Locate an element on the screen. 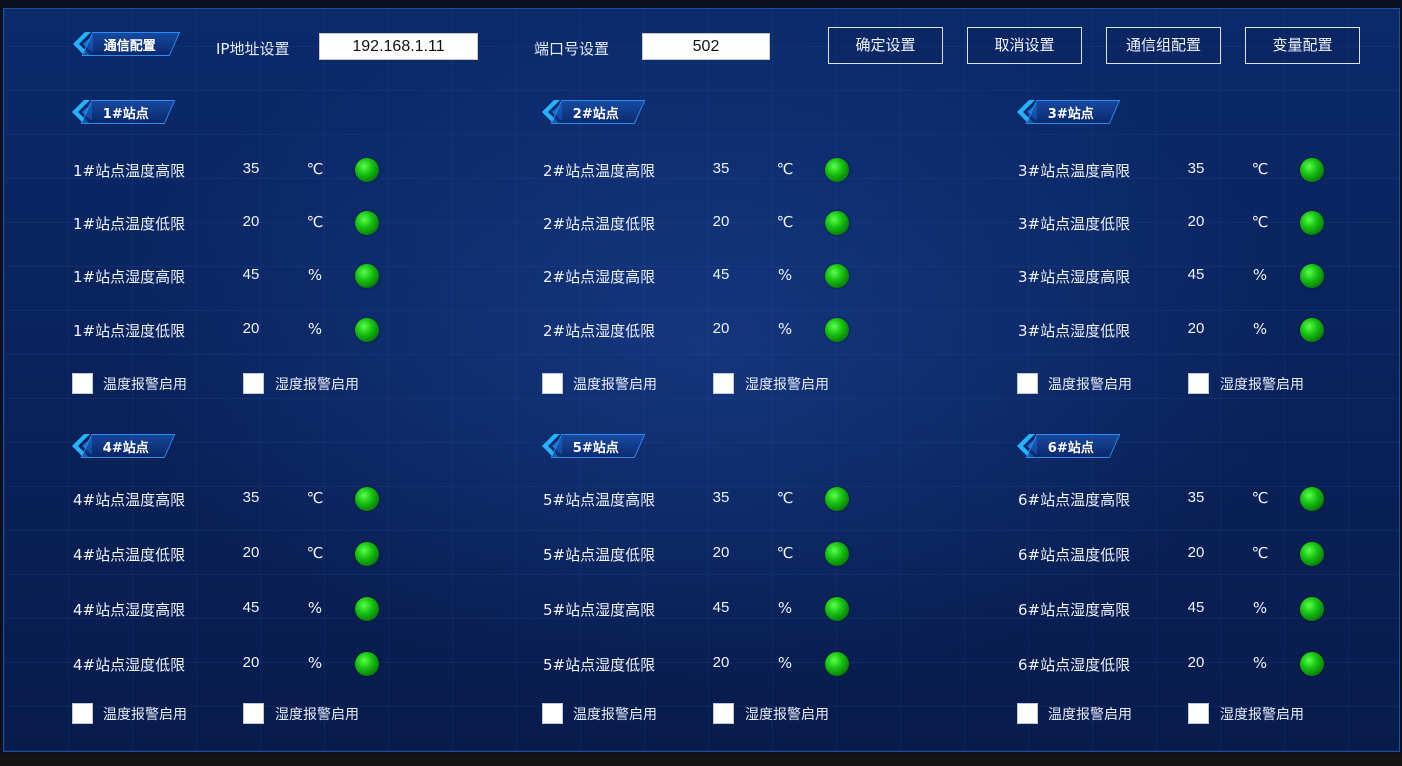 Image resolution: width=1402 pixels, height=766 pixels. station-4-tag: 4#站点 is located at coordinates (123, 446).